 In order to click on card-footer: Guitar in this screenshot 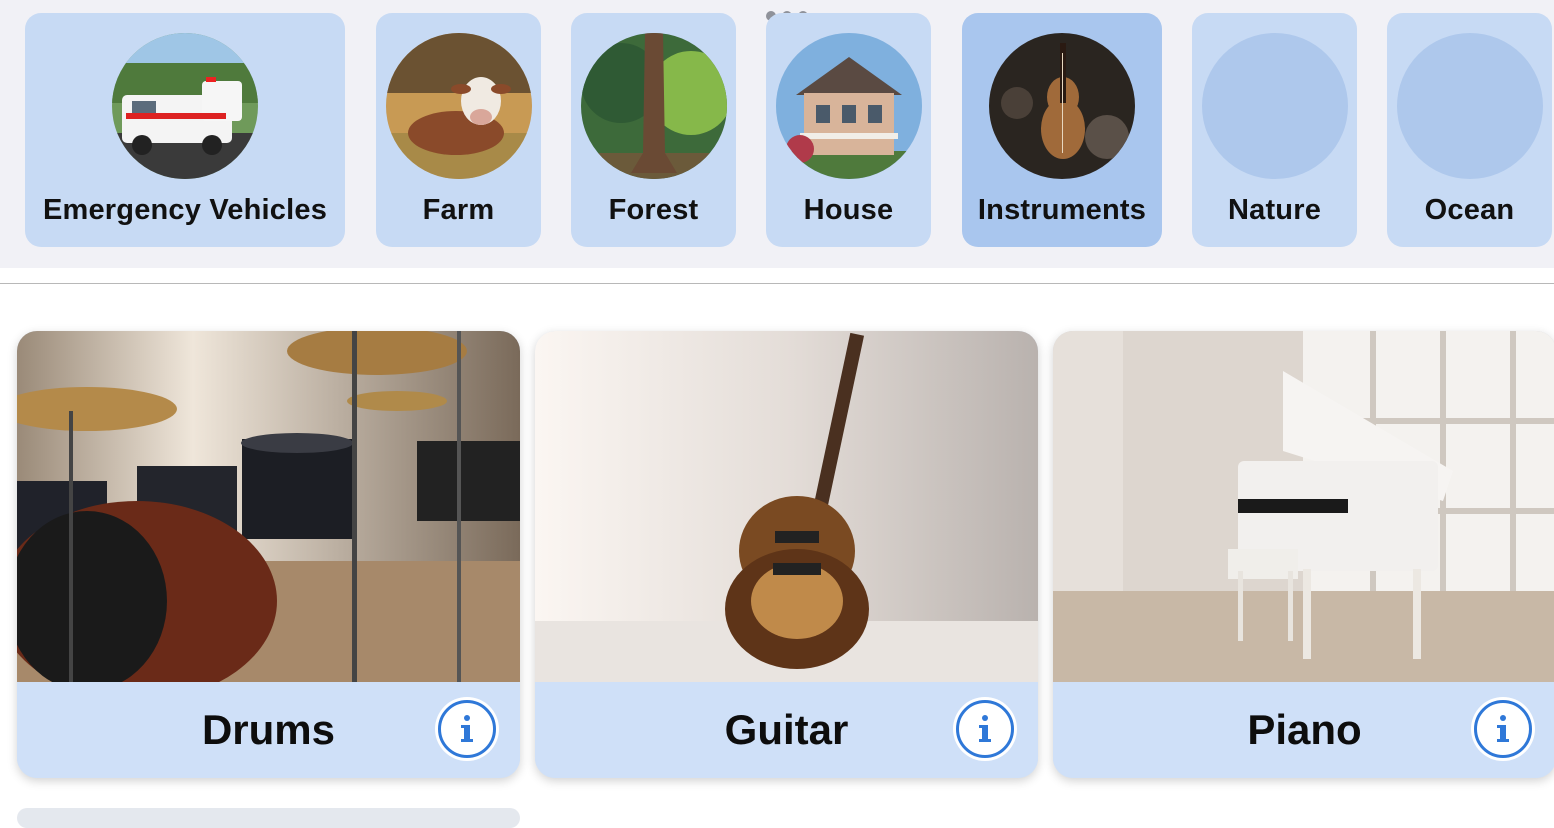, I will do `click(786, 730)`.